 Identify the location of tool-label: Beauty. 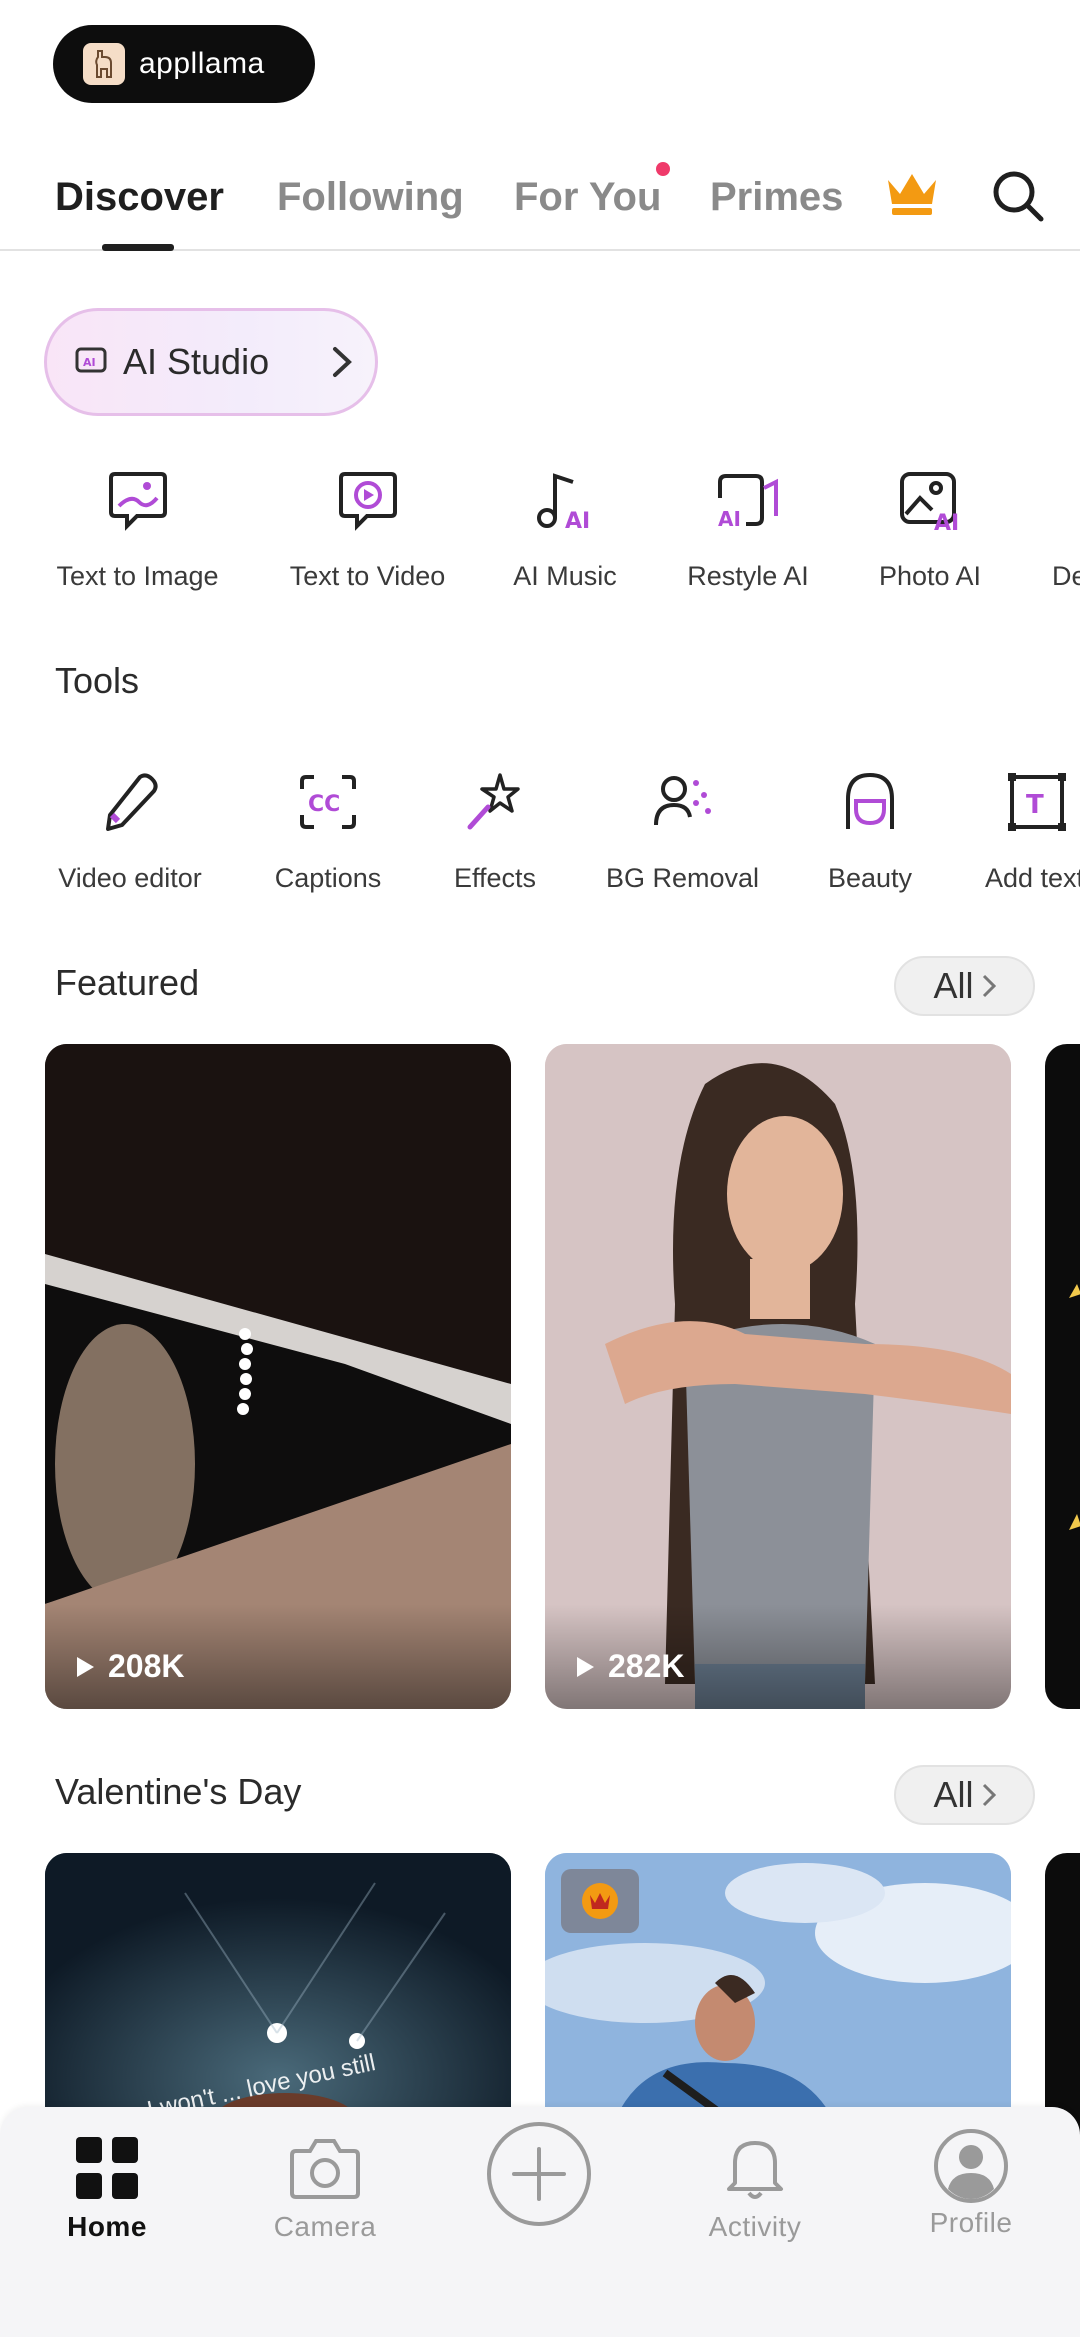
(870, 878).